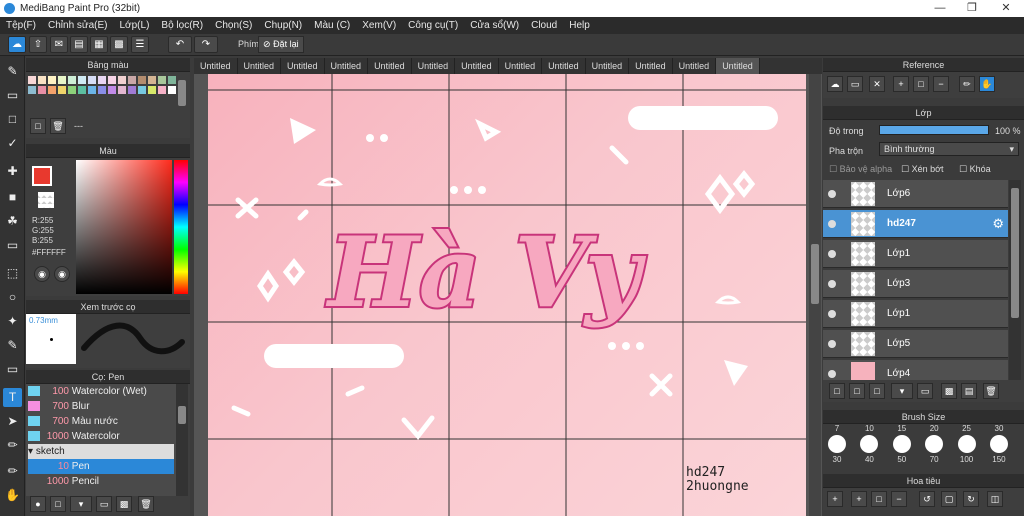 The image size is (1024, 516). Describe the element at coordinates (967, 84) in the screenshot. I see `reference-eyedropper-icon: ✏` at that location.